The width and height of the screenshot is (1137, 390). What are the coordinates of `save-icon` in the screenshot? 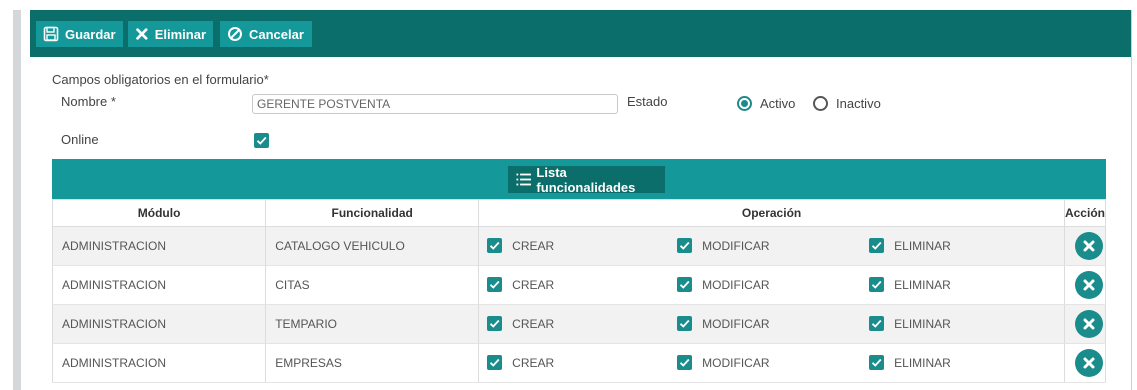 It's located at (51, 34).